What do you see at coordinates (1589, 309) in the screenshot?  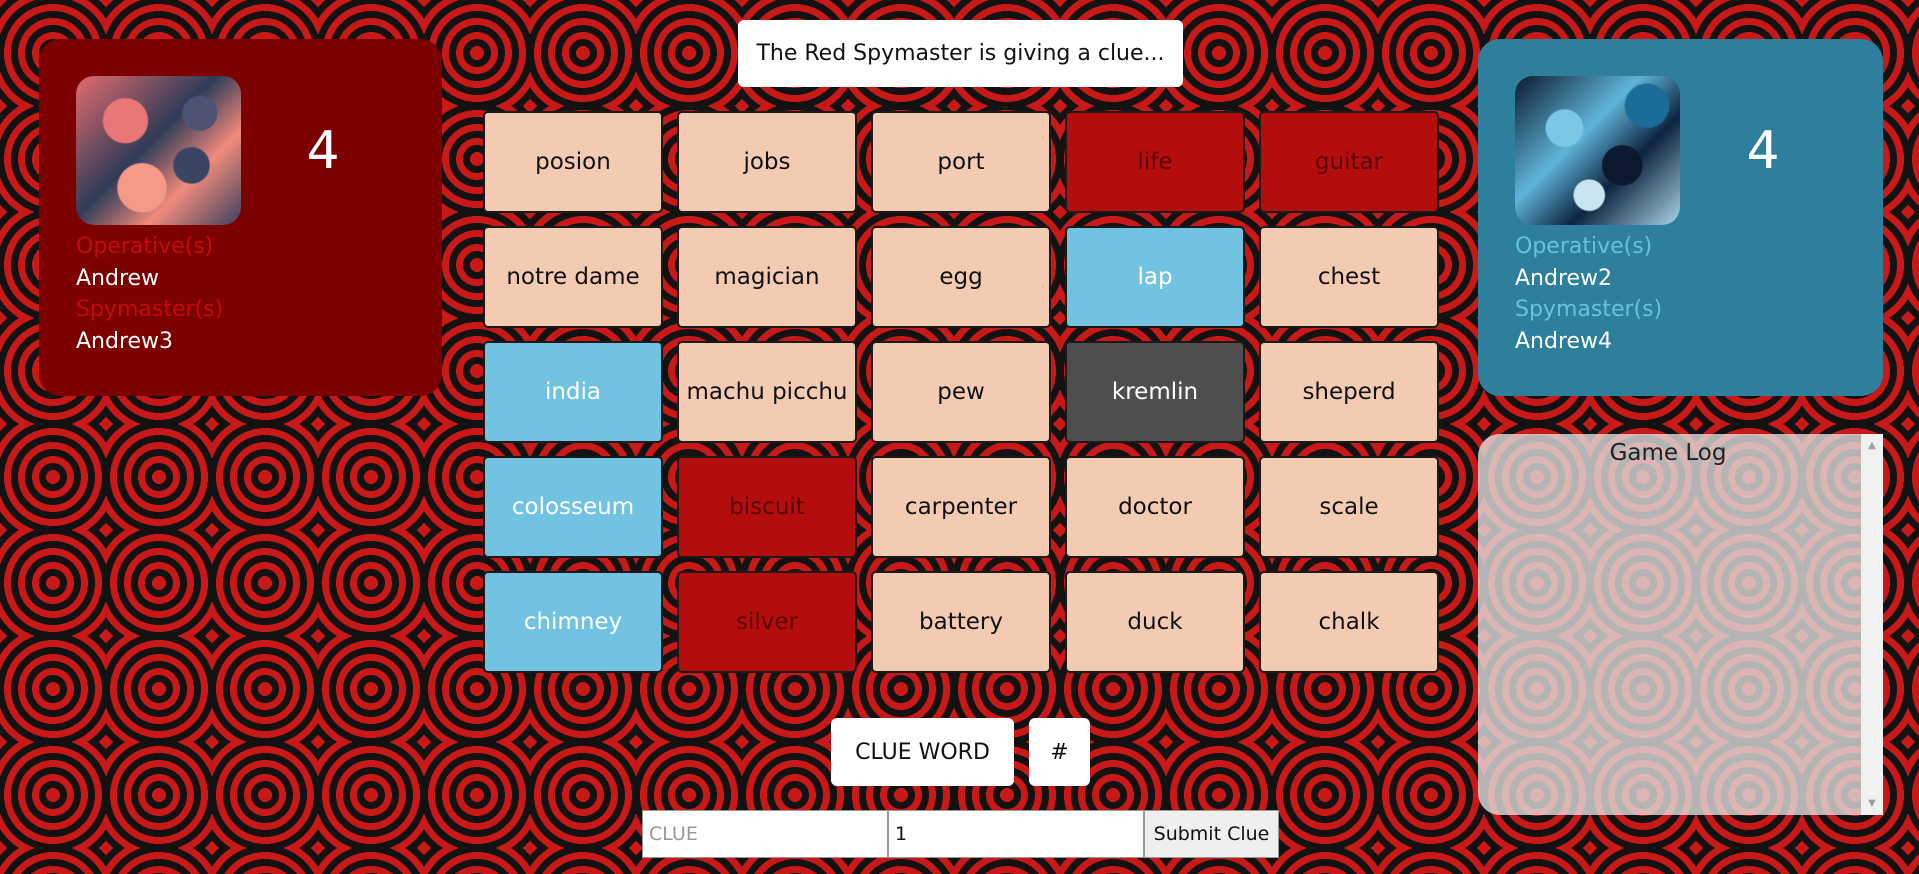 I see `blue-spymasters-label: Spymaster(s)` at bounding box center [1589, 309].